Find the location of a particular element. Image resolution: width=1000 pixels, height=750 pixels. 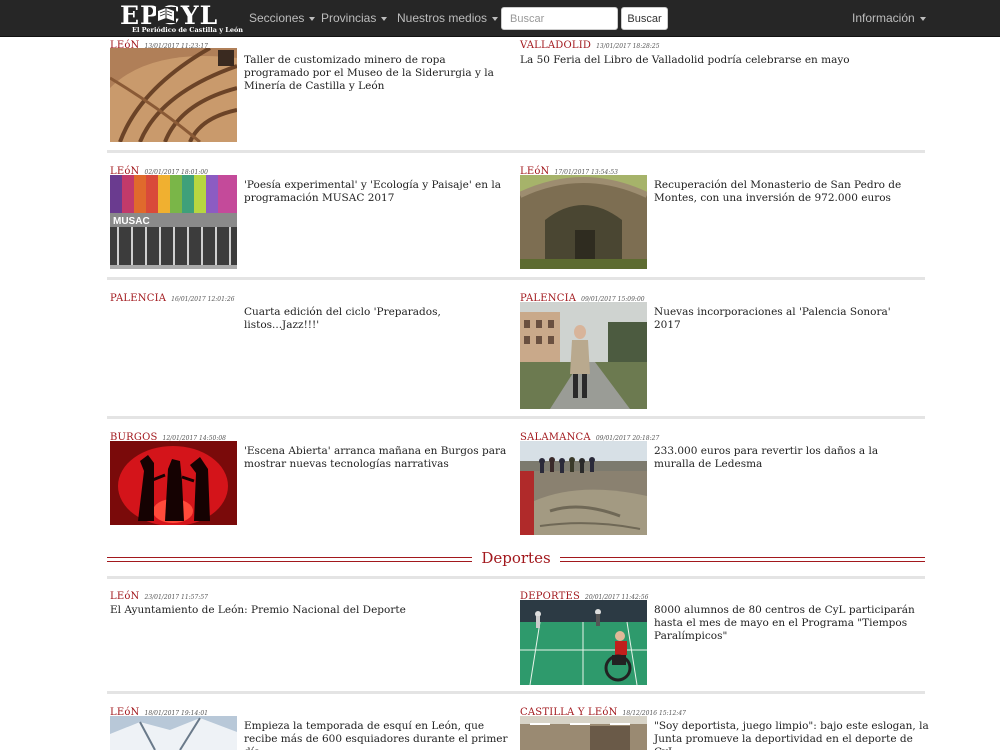

article-thumbnail: MUSAC is located at coordinates (173, 222).